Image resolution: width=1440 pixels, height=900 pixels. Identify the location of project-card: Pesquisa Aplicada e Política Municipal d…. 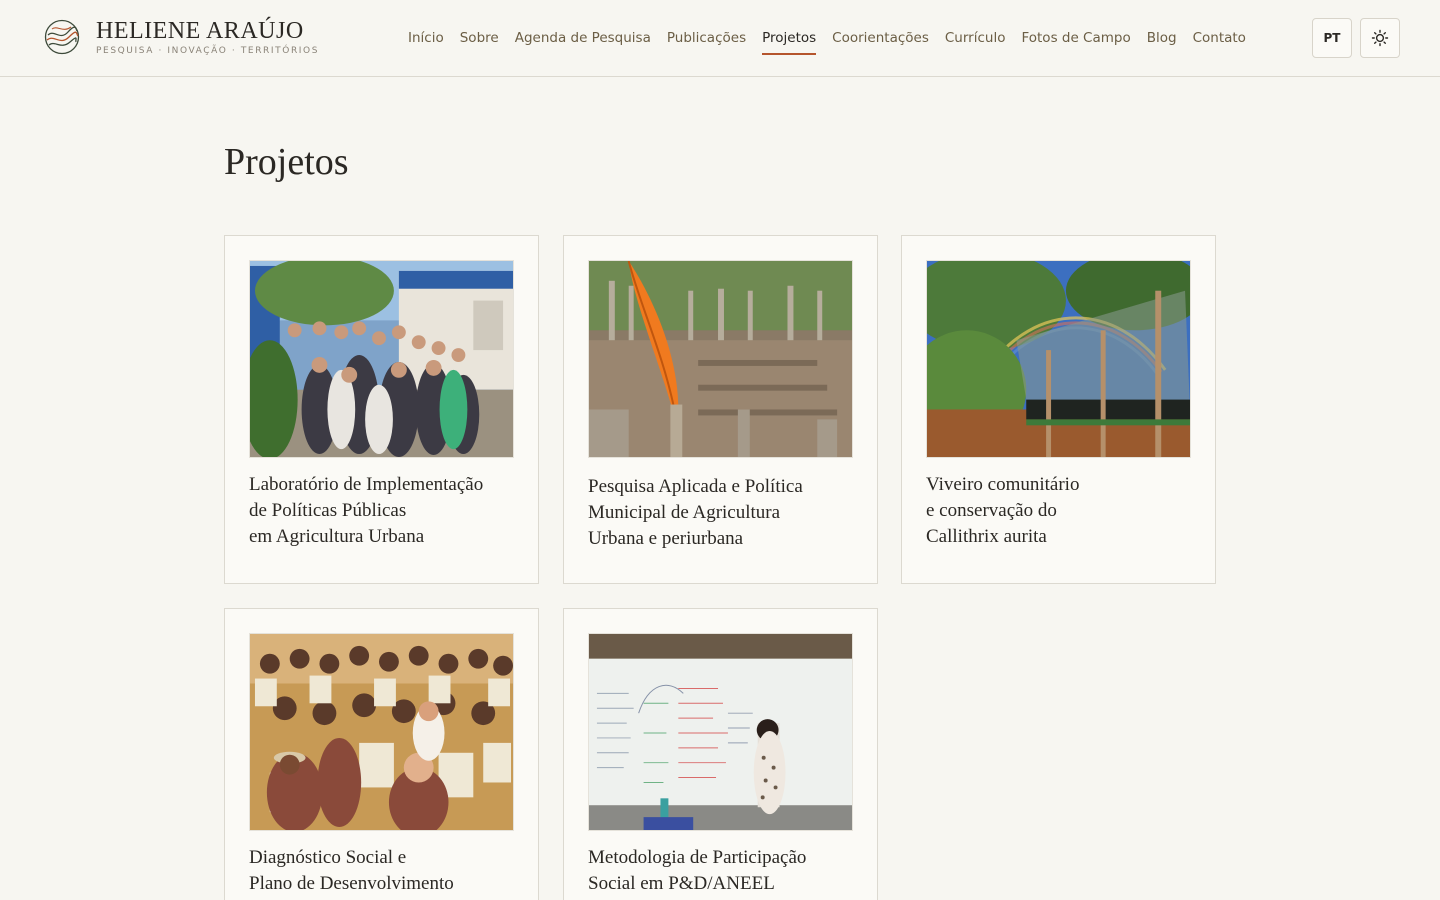
(720, 409).